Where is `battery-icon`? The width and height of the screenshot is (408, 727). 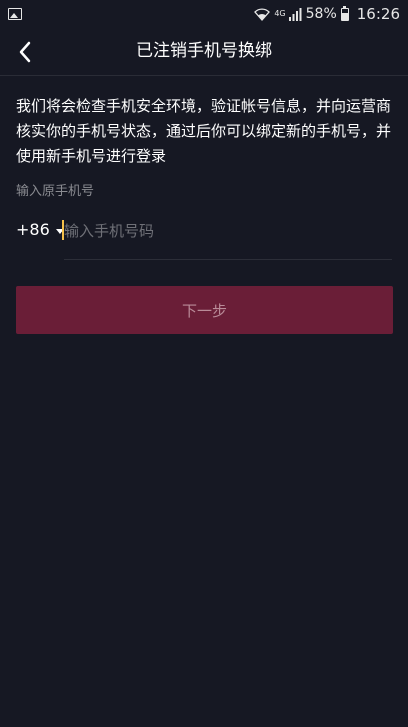 battery-icon is located at coordinates (344, 13).